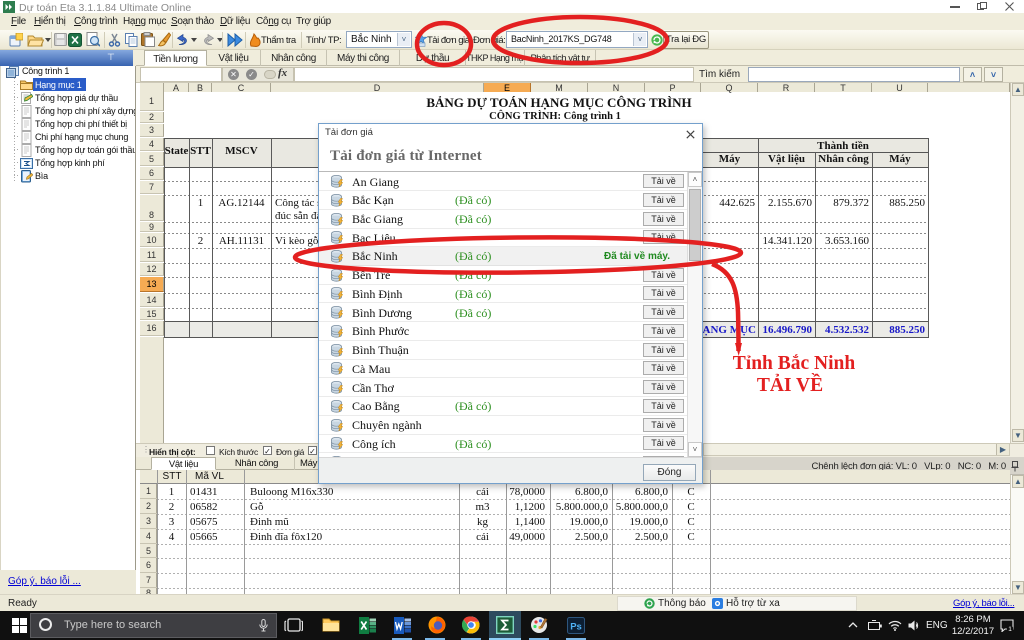  Describe the element at coordinates (576, 627) in the screenshot. I see `svg-text: Ps` at that location.